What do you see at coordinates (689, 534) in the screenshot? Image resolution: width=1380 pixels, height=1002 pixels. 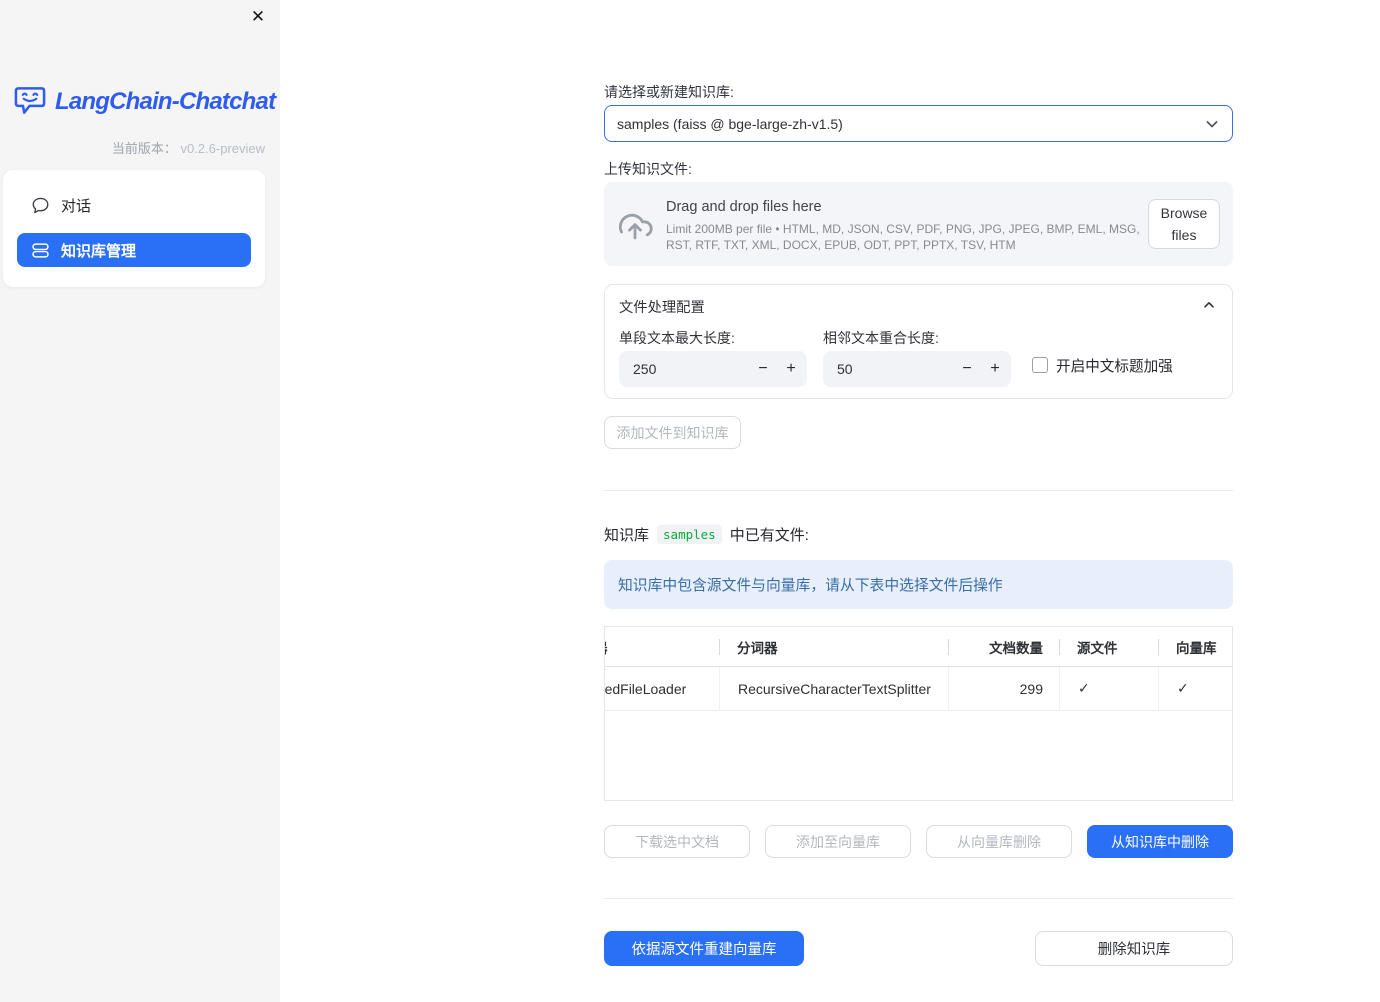 I see `kb-name-code: samples` at bounding box center [689, 534].